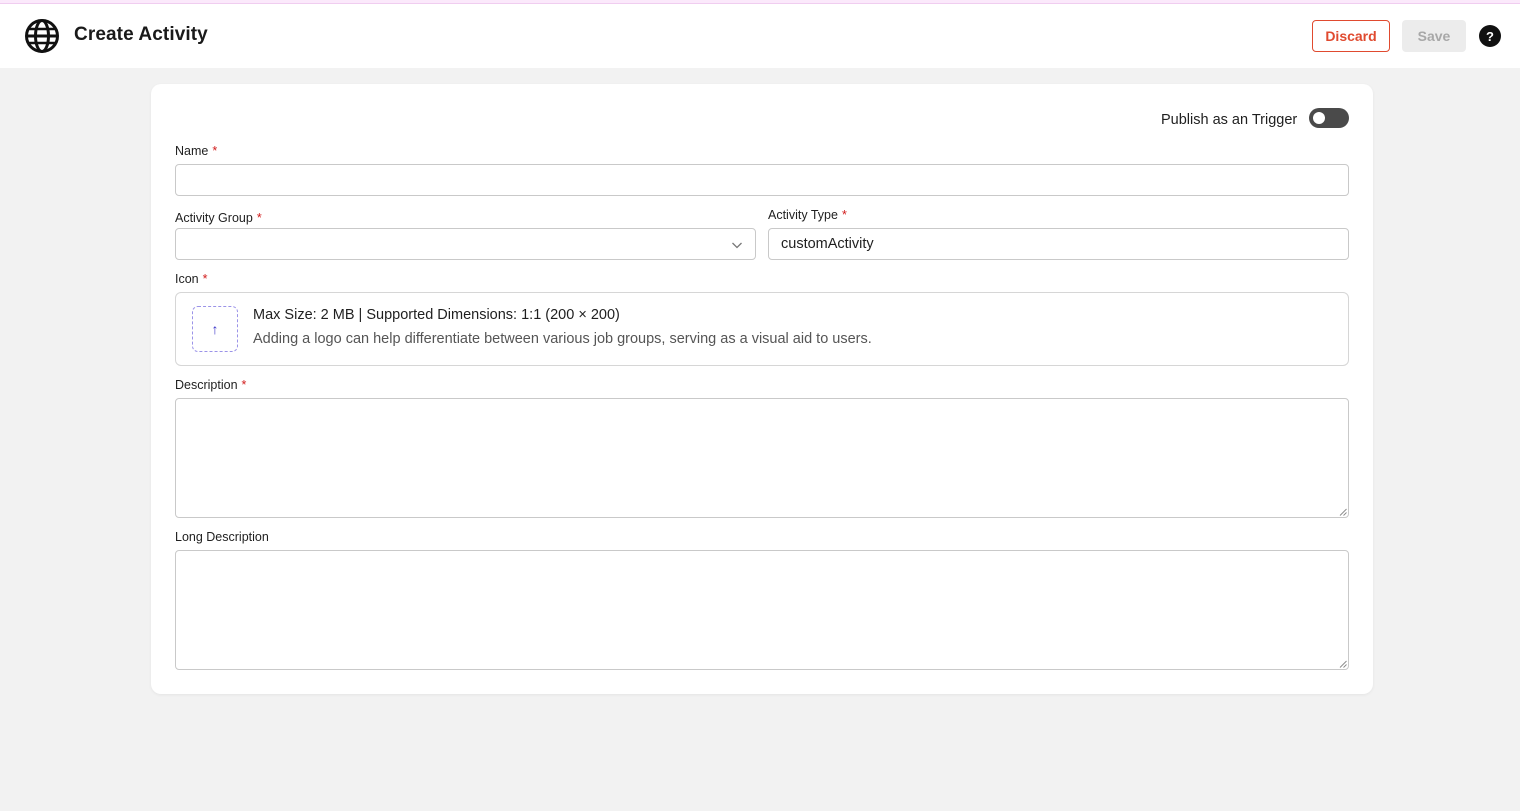 The height and width of the screenshot is (811, 1520). Describe the element at coordinates (803, 215) in the screenshot. I see `activity-type-label-text: Activity Type` at that location.